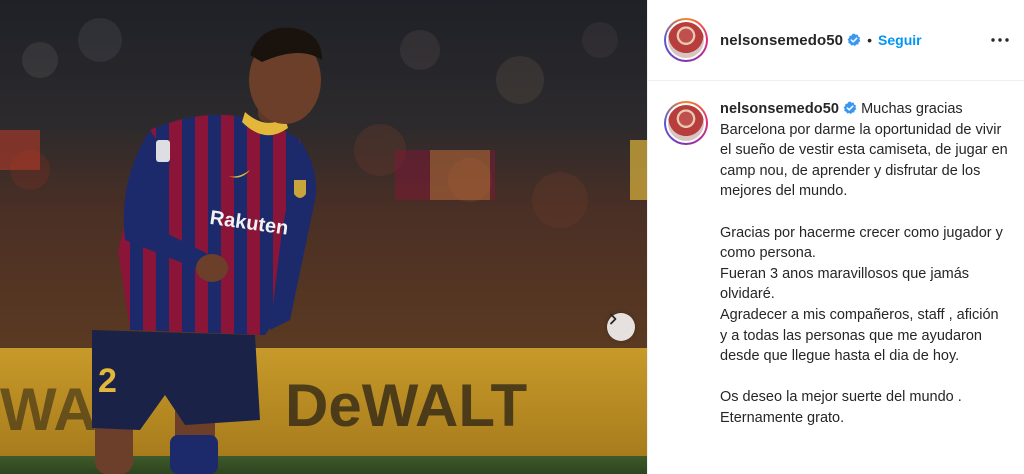  Describe the element at coordinates (782, 417) in the screenshot. I see `caption-paragraph-6: Eternamente grato.` at that location.